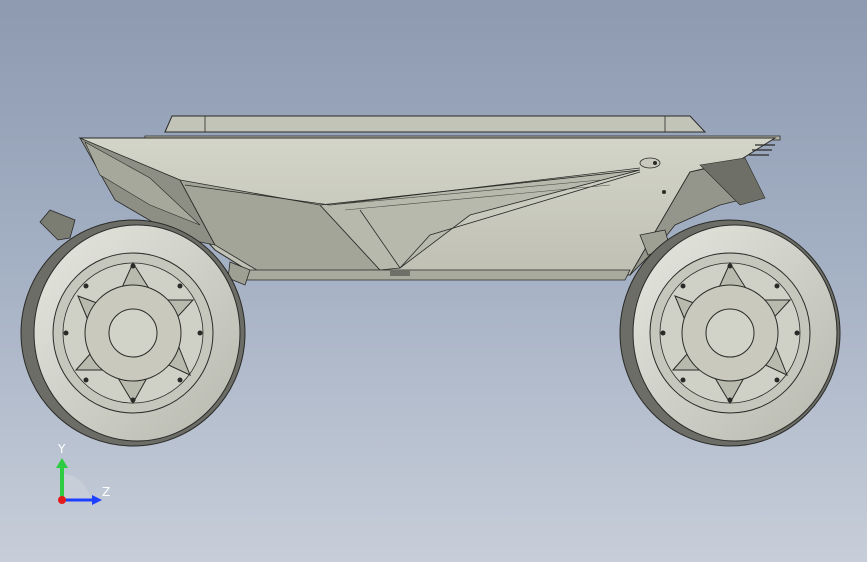 The height and width of the screenshot is (562, 867). Describe the element at coordinates (62, 500) in the screenshot. I see `x-axis-dot` at that location.